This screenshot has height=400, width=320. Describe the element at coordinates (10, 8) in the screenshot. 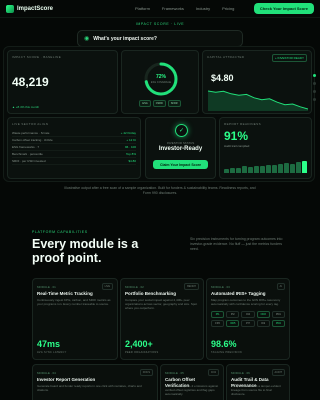

I see `logo-icon` at that location.